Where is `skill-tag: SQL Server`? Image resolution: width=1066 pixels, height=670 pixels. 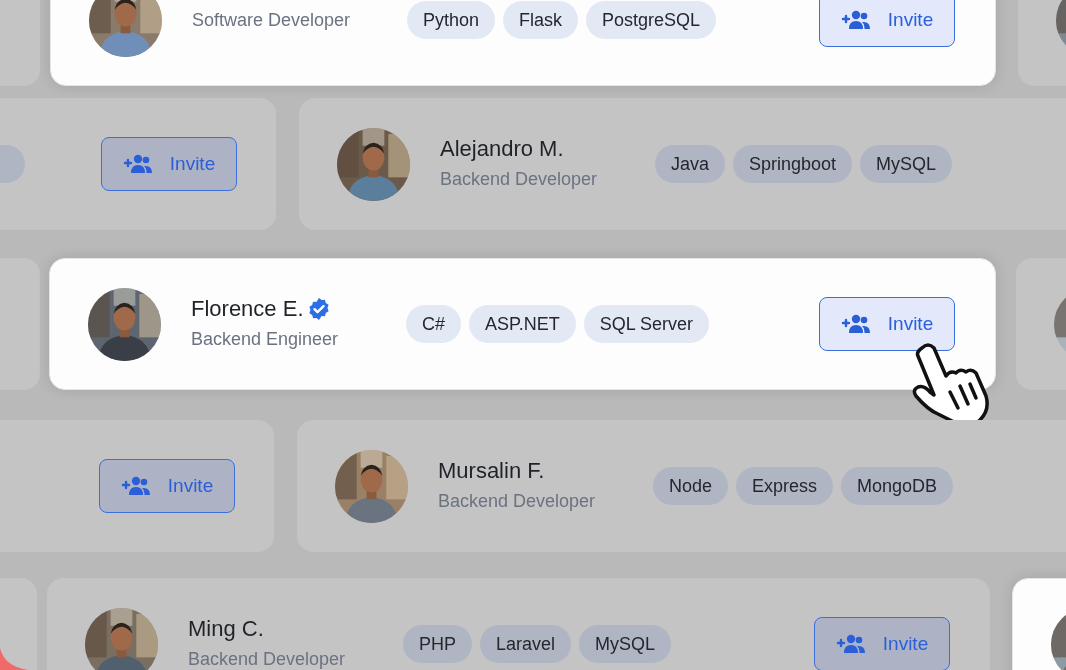 skill-tag: SQL Server is located at coordinates (646, 324).